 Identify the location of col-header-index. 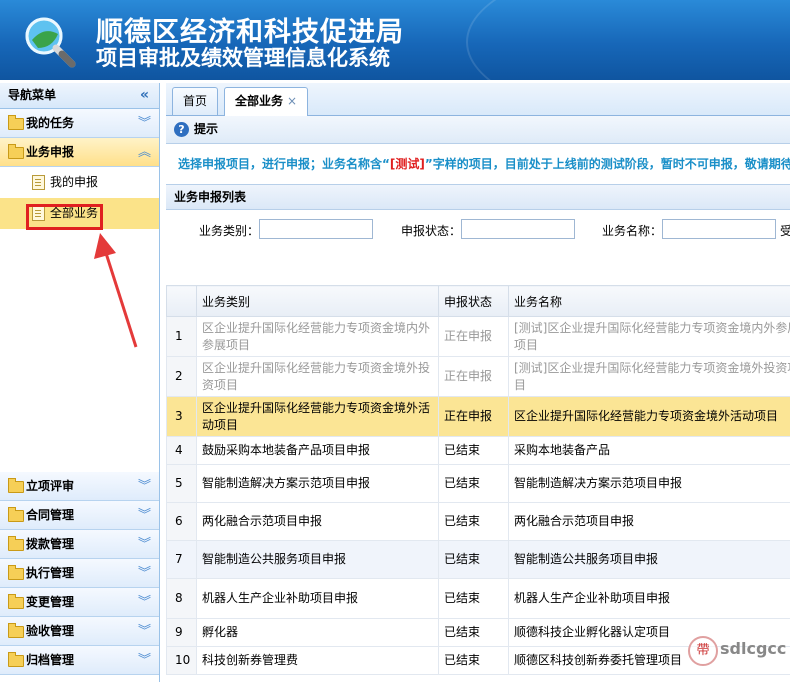
(181, 301).